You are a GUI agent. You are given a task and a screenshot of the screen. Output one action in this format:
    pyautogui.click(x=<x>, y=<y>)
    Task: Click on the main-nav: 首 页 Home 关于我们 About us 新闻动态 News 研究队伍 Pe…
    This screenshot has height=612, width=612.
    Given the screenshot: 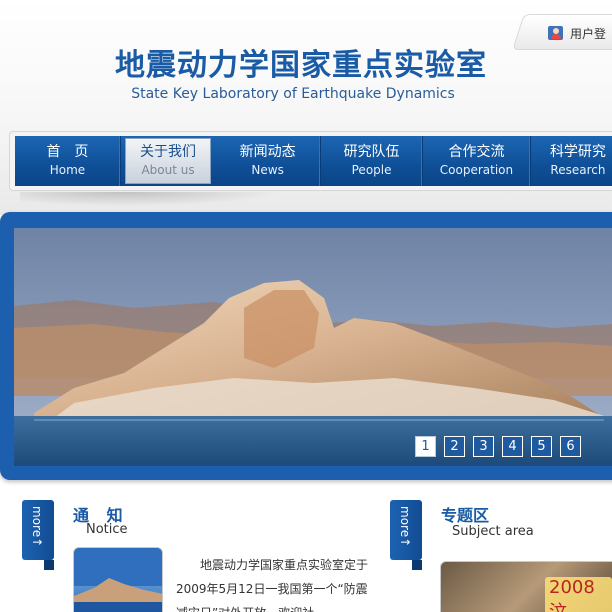 What is the action you would take?
    pyautogui.click(x=313, y=161)
    